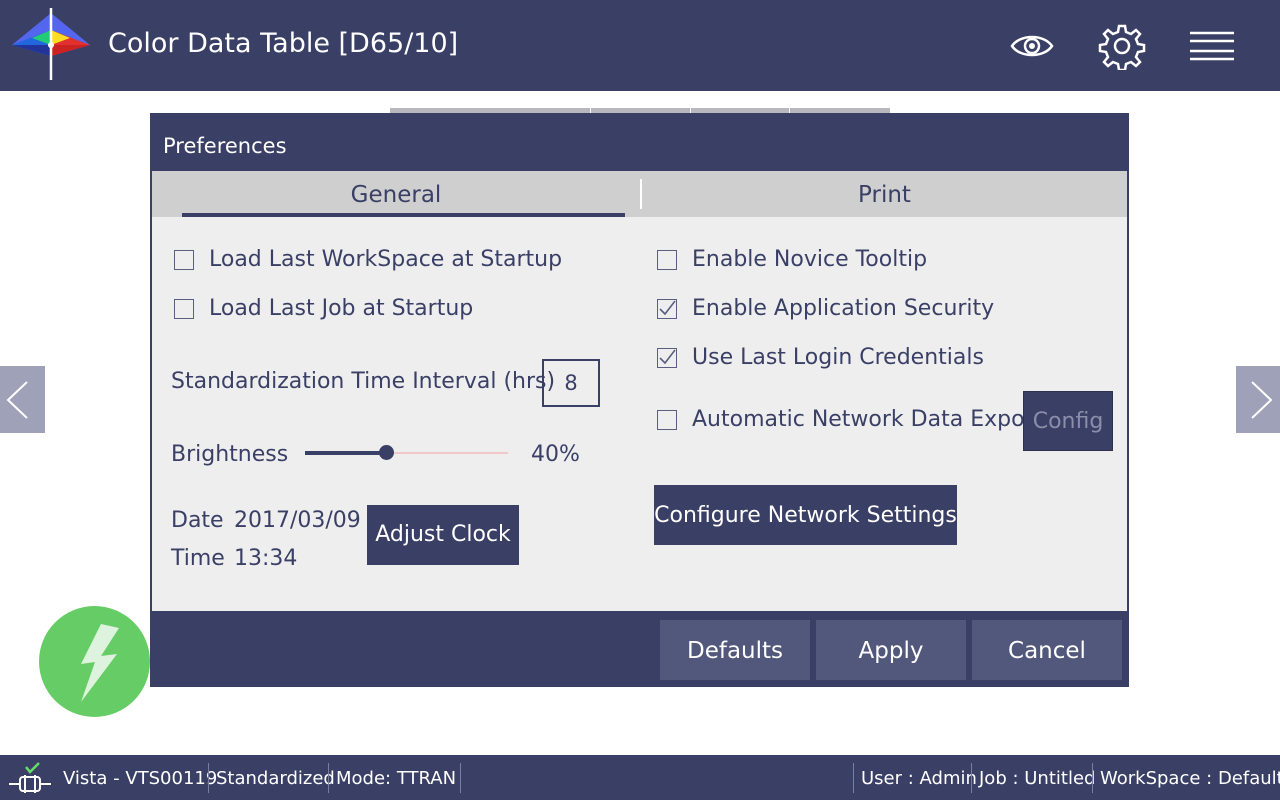 Image resolution: width=1280 pixels, height=802 pixels. What do you see at coordinates (140, 778) in the screenshot?
I see `device-name: Vista - VTS00119` at bounding box center [140, 778].